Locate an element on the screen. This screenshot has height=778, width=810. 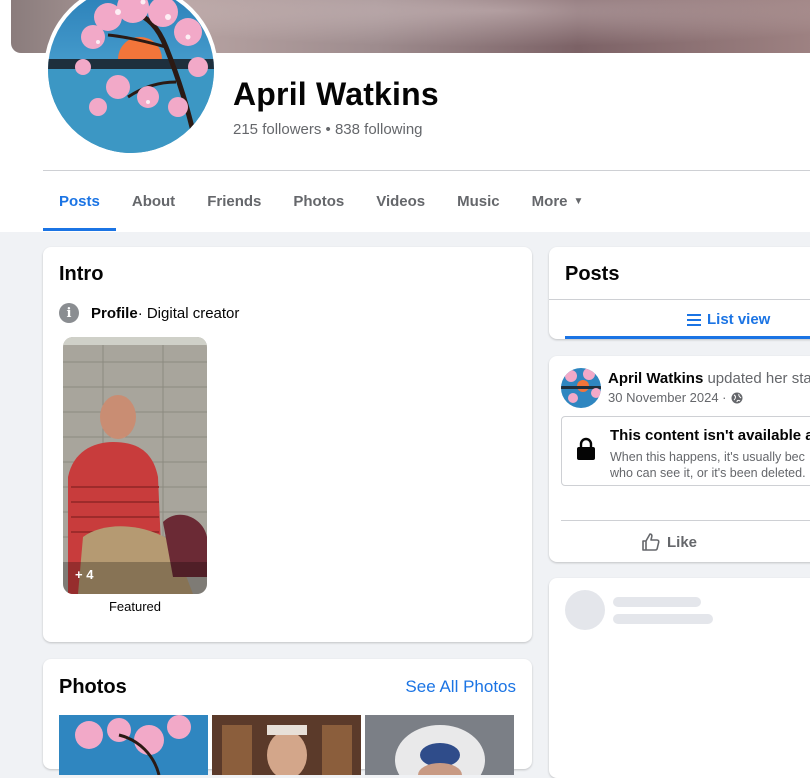
intro-title: Intro is located at coordinates (81, 274).